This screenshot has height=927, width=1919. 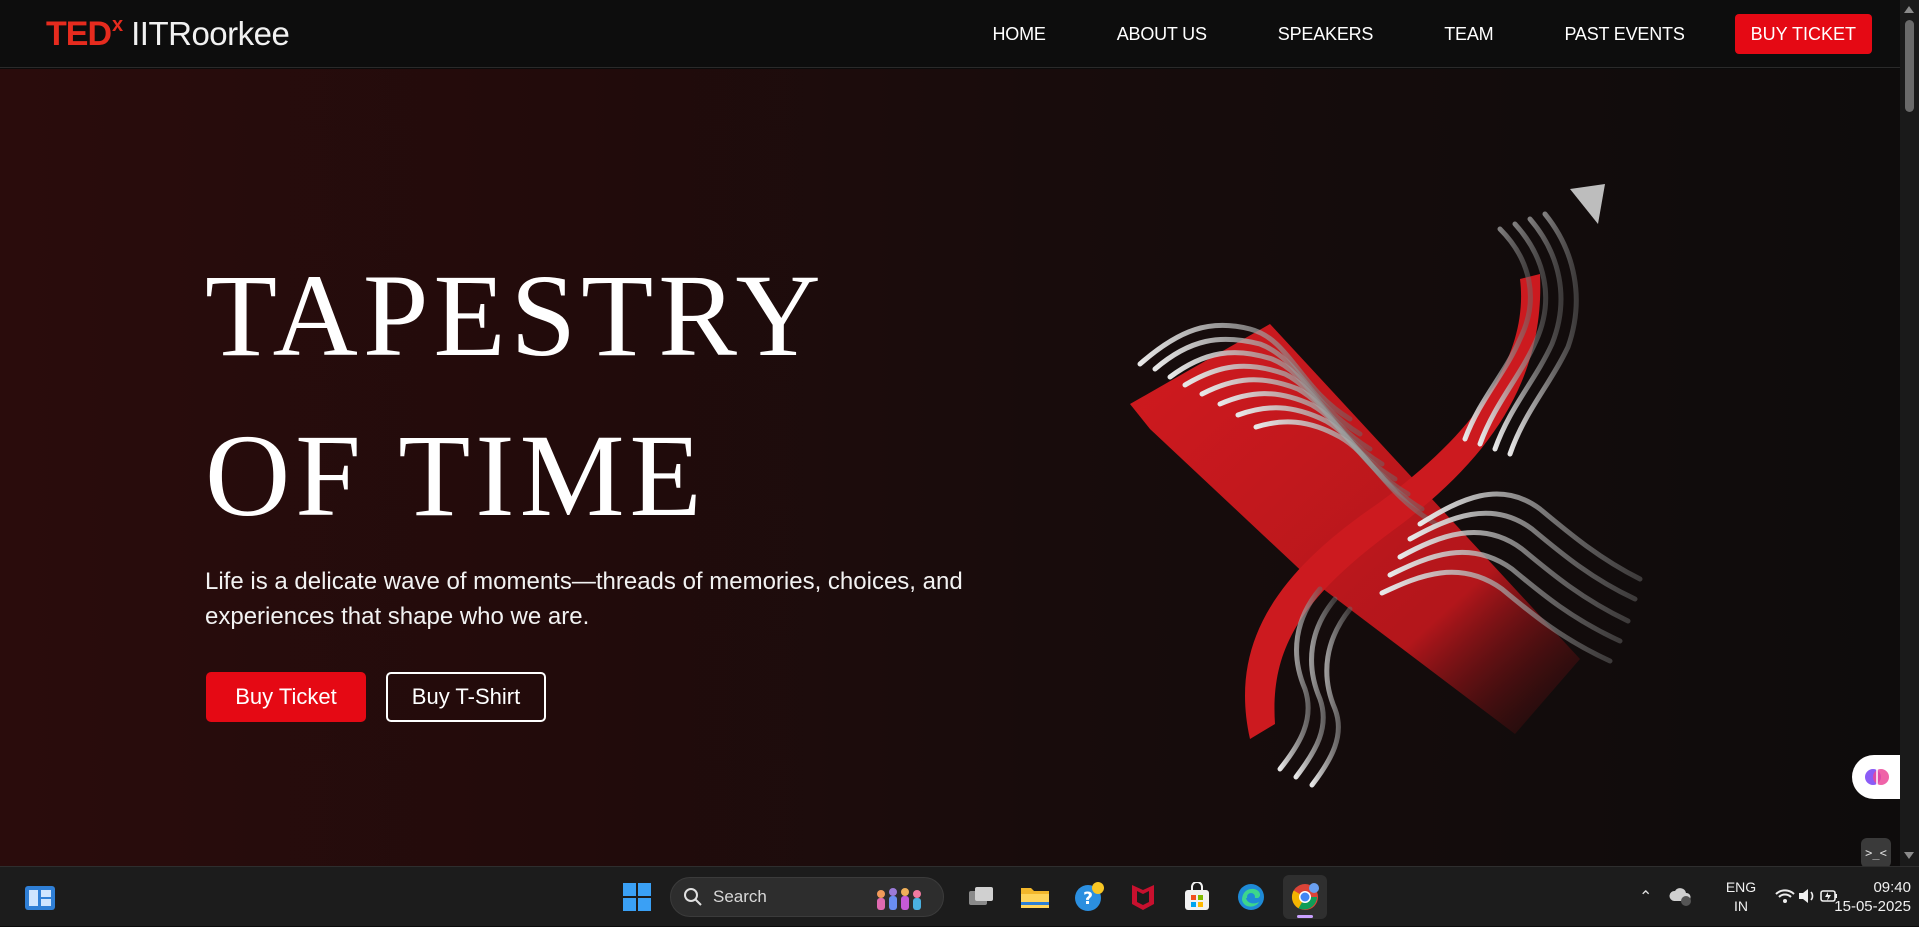 I want to click on start-button, so click(x=637, y=897).